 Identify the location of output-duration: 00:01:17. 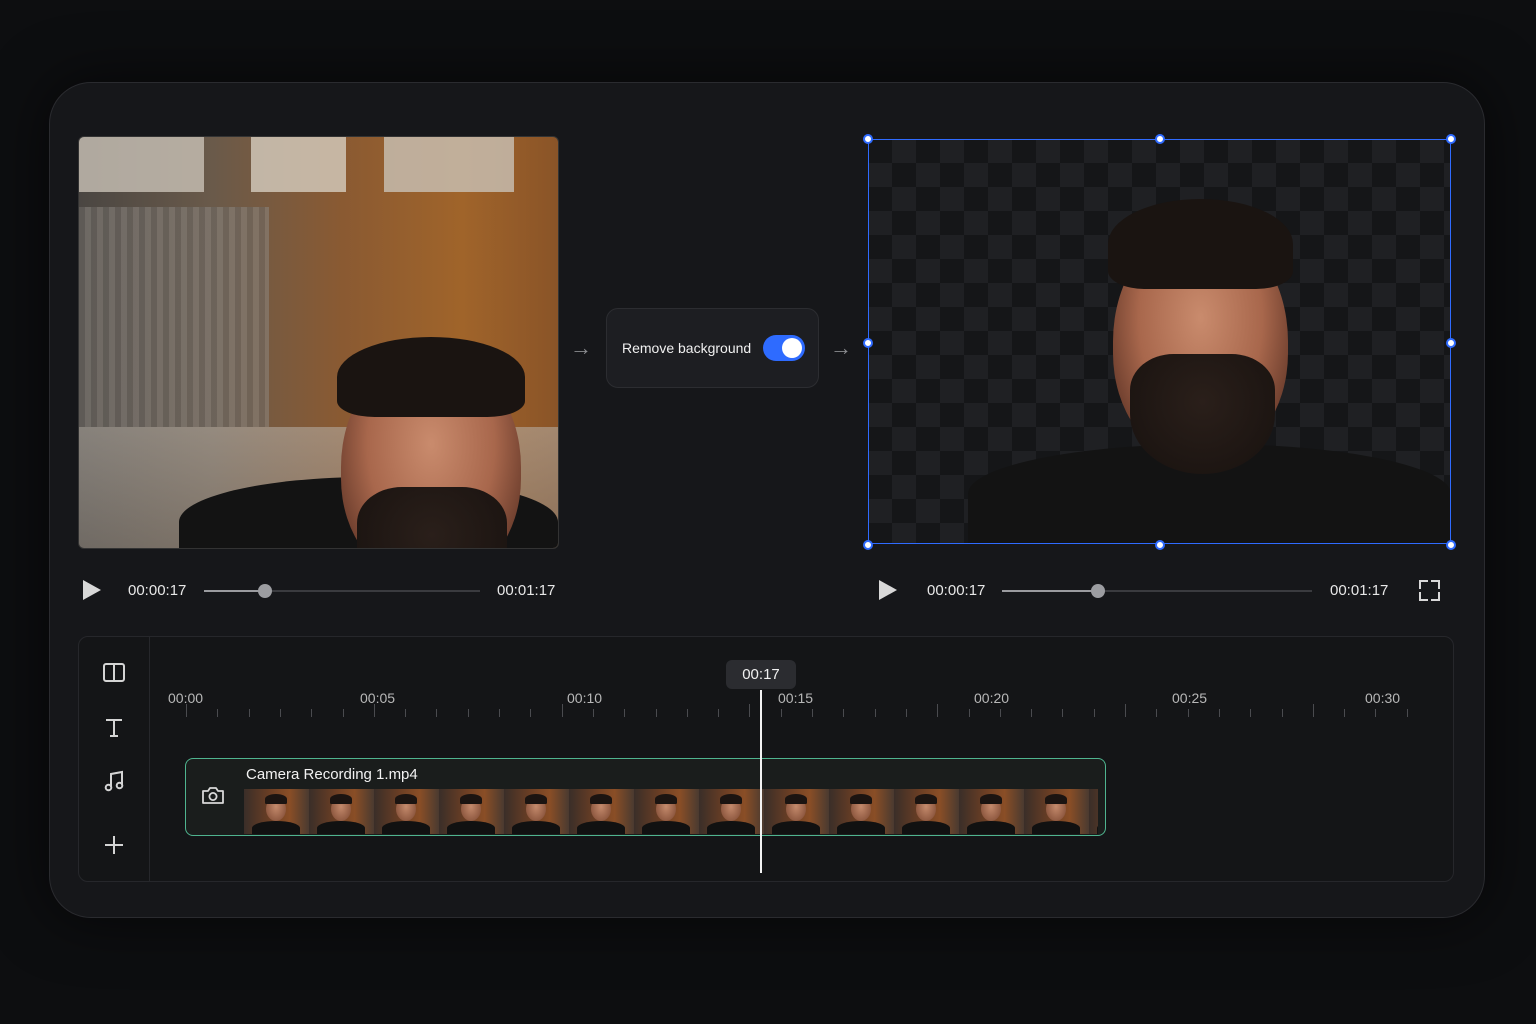
(1359, 590).